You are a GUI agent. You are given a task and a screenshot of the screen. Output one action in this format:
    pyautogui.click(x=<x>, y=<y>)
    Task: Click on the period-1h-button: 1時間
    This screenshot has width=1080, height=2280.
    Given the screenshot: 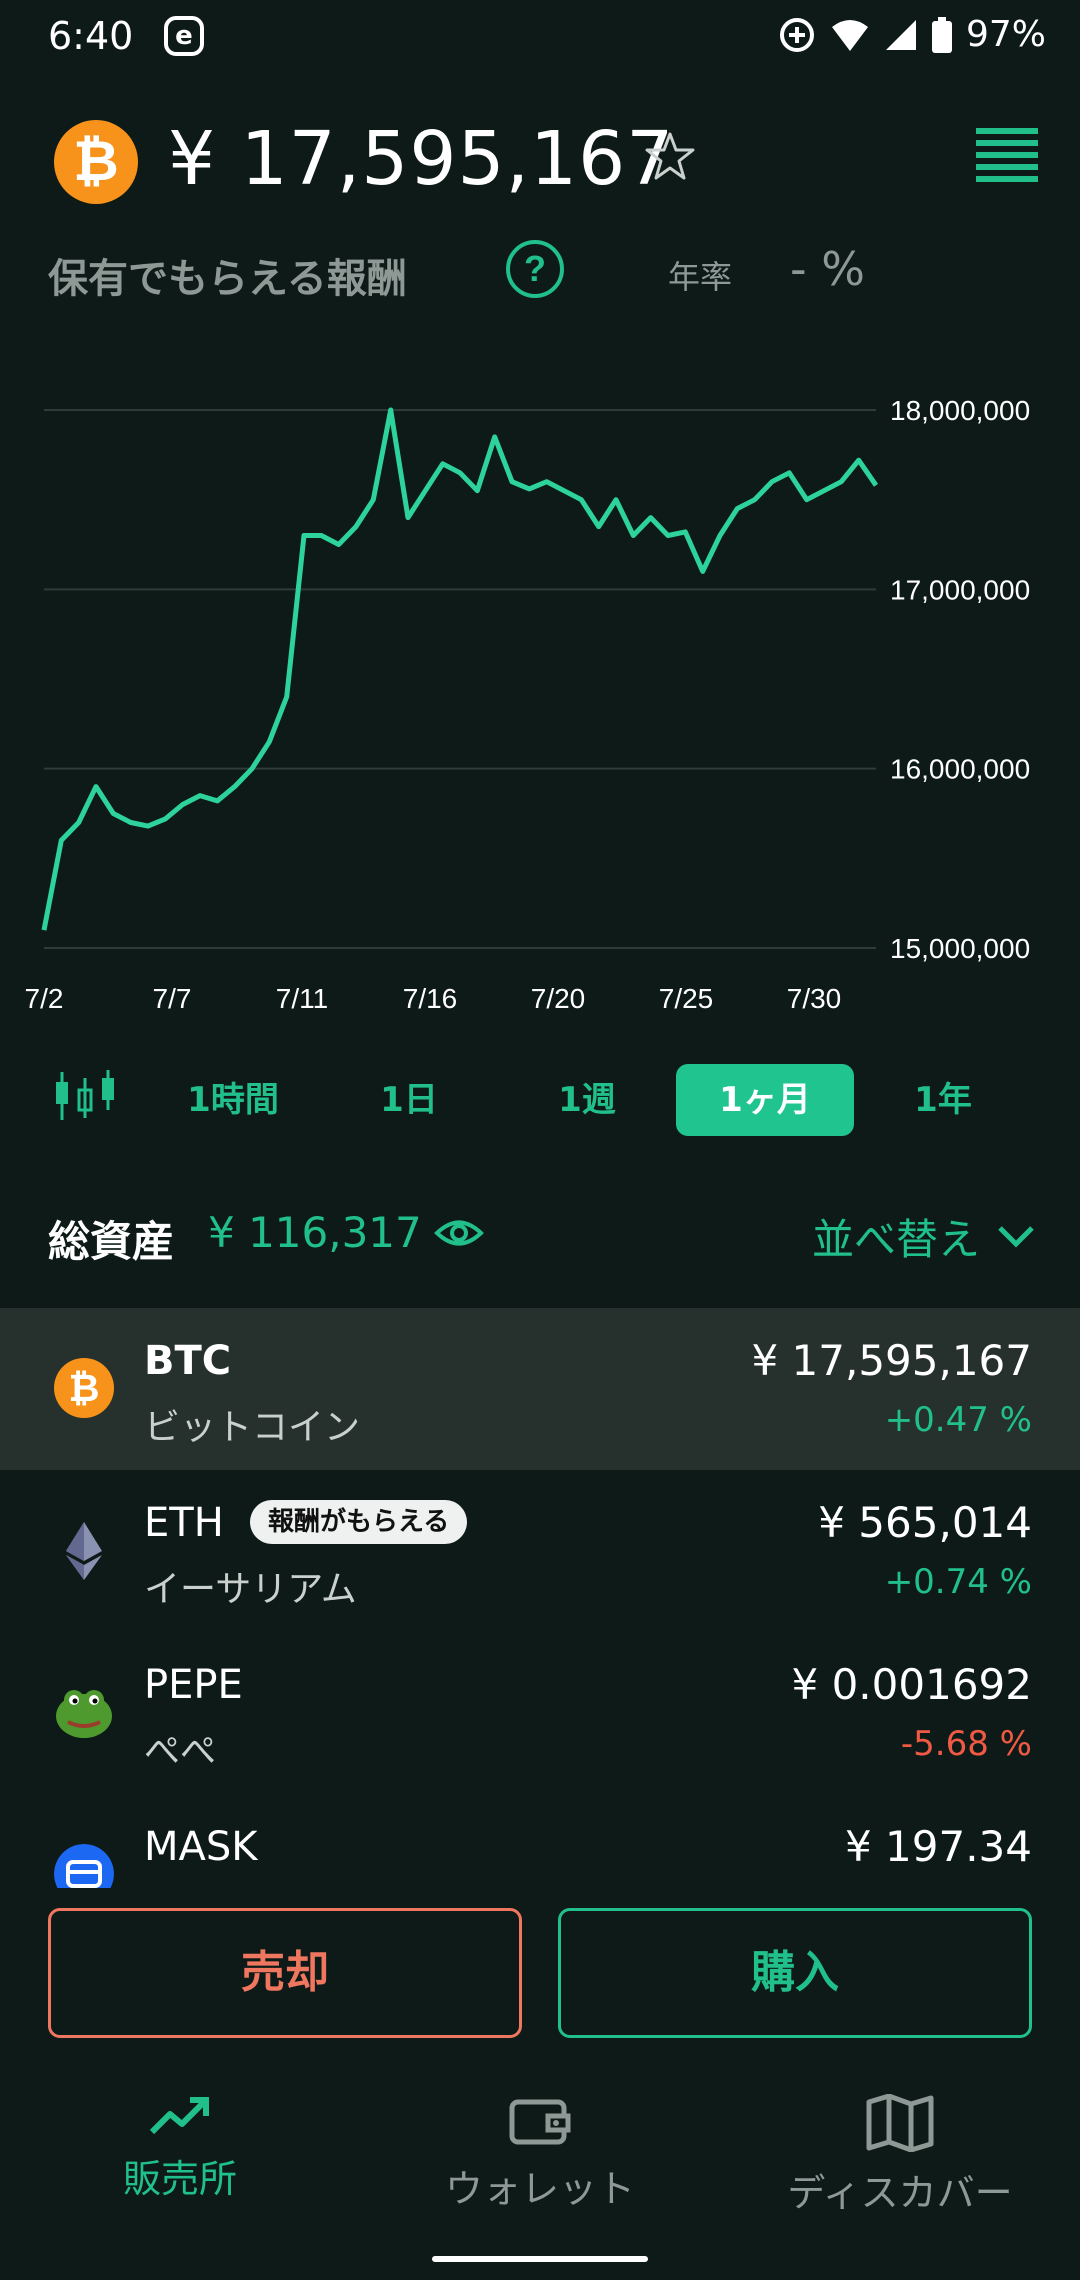 What is the action you would take?
    pyautogui.click(x=233, y=1100)
    